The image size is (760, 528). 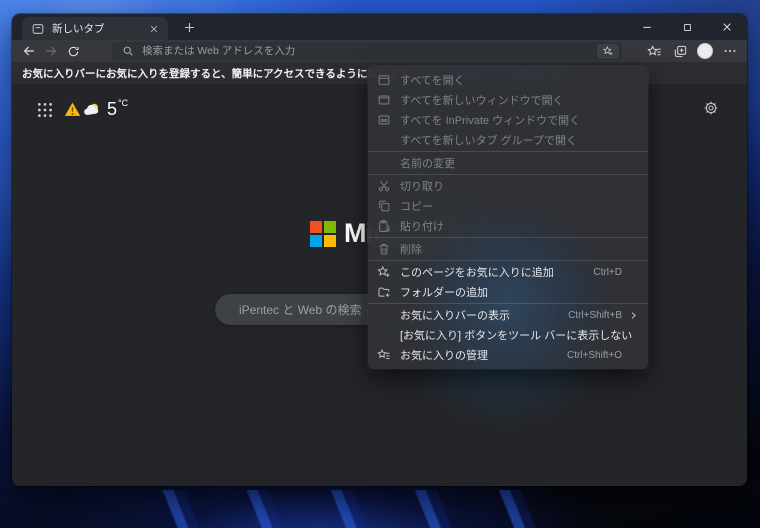 What do you see at coordinates (508, 249) in the screenshot?
I see `menu-item-delete: 削除` at bounding box center [508, 249].